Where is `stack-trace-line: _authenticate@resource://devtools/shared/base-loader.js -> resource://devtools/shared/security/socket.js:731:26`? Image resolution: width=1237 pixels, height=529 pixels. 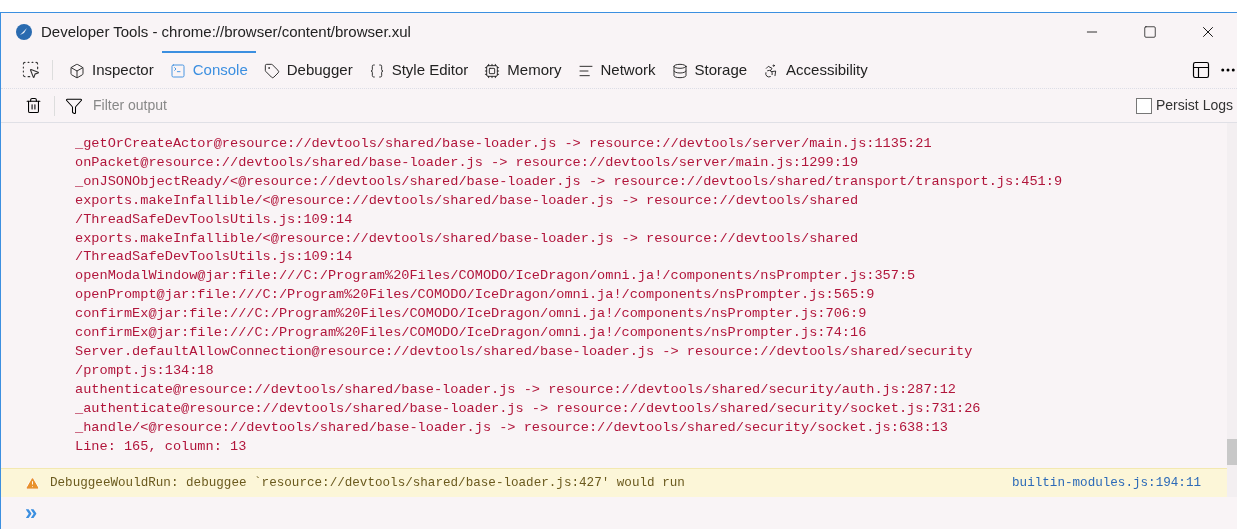
stack-trace-line: _authenticate@resource://devtools/shared/base-loader.js -> resource://devtools/shared/security/socket.js:731:26 is located at coordinates (528, 408).